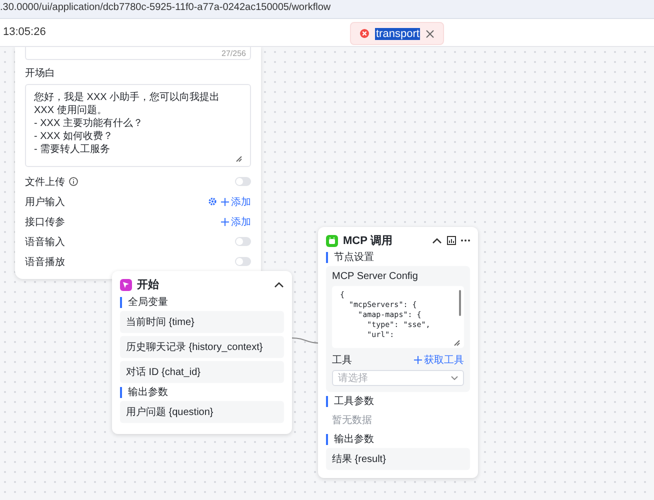 The image size is (654, 500). I want to click on setting-label: 用户输入, so click(45, 202).